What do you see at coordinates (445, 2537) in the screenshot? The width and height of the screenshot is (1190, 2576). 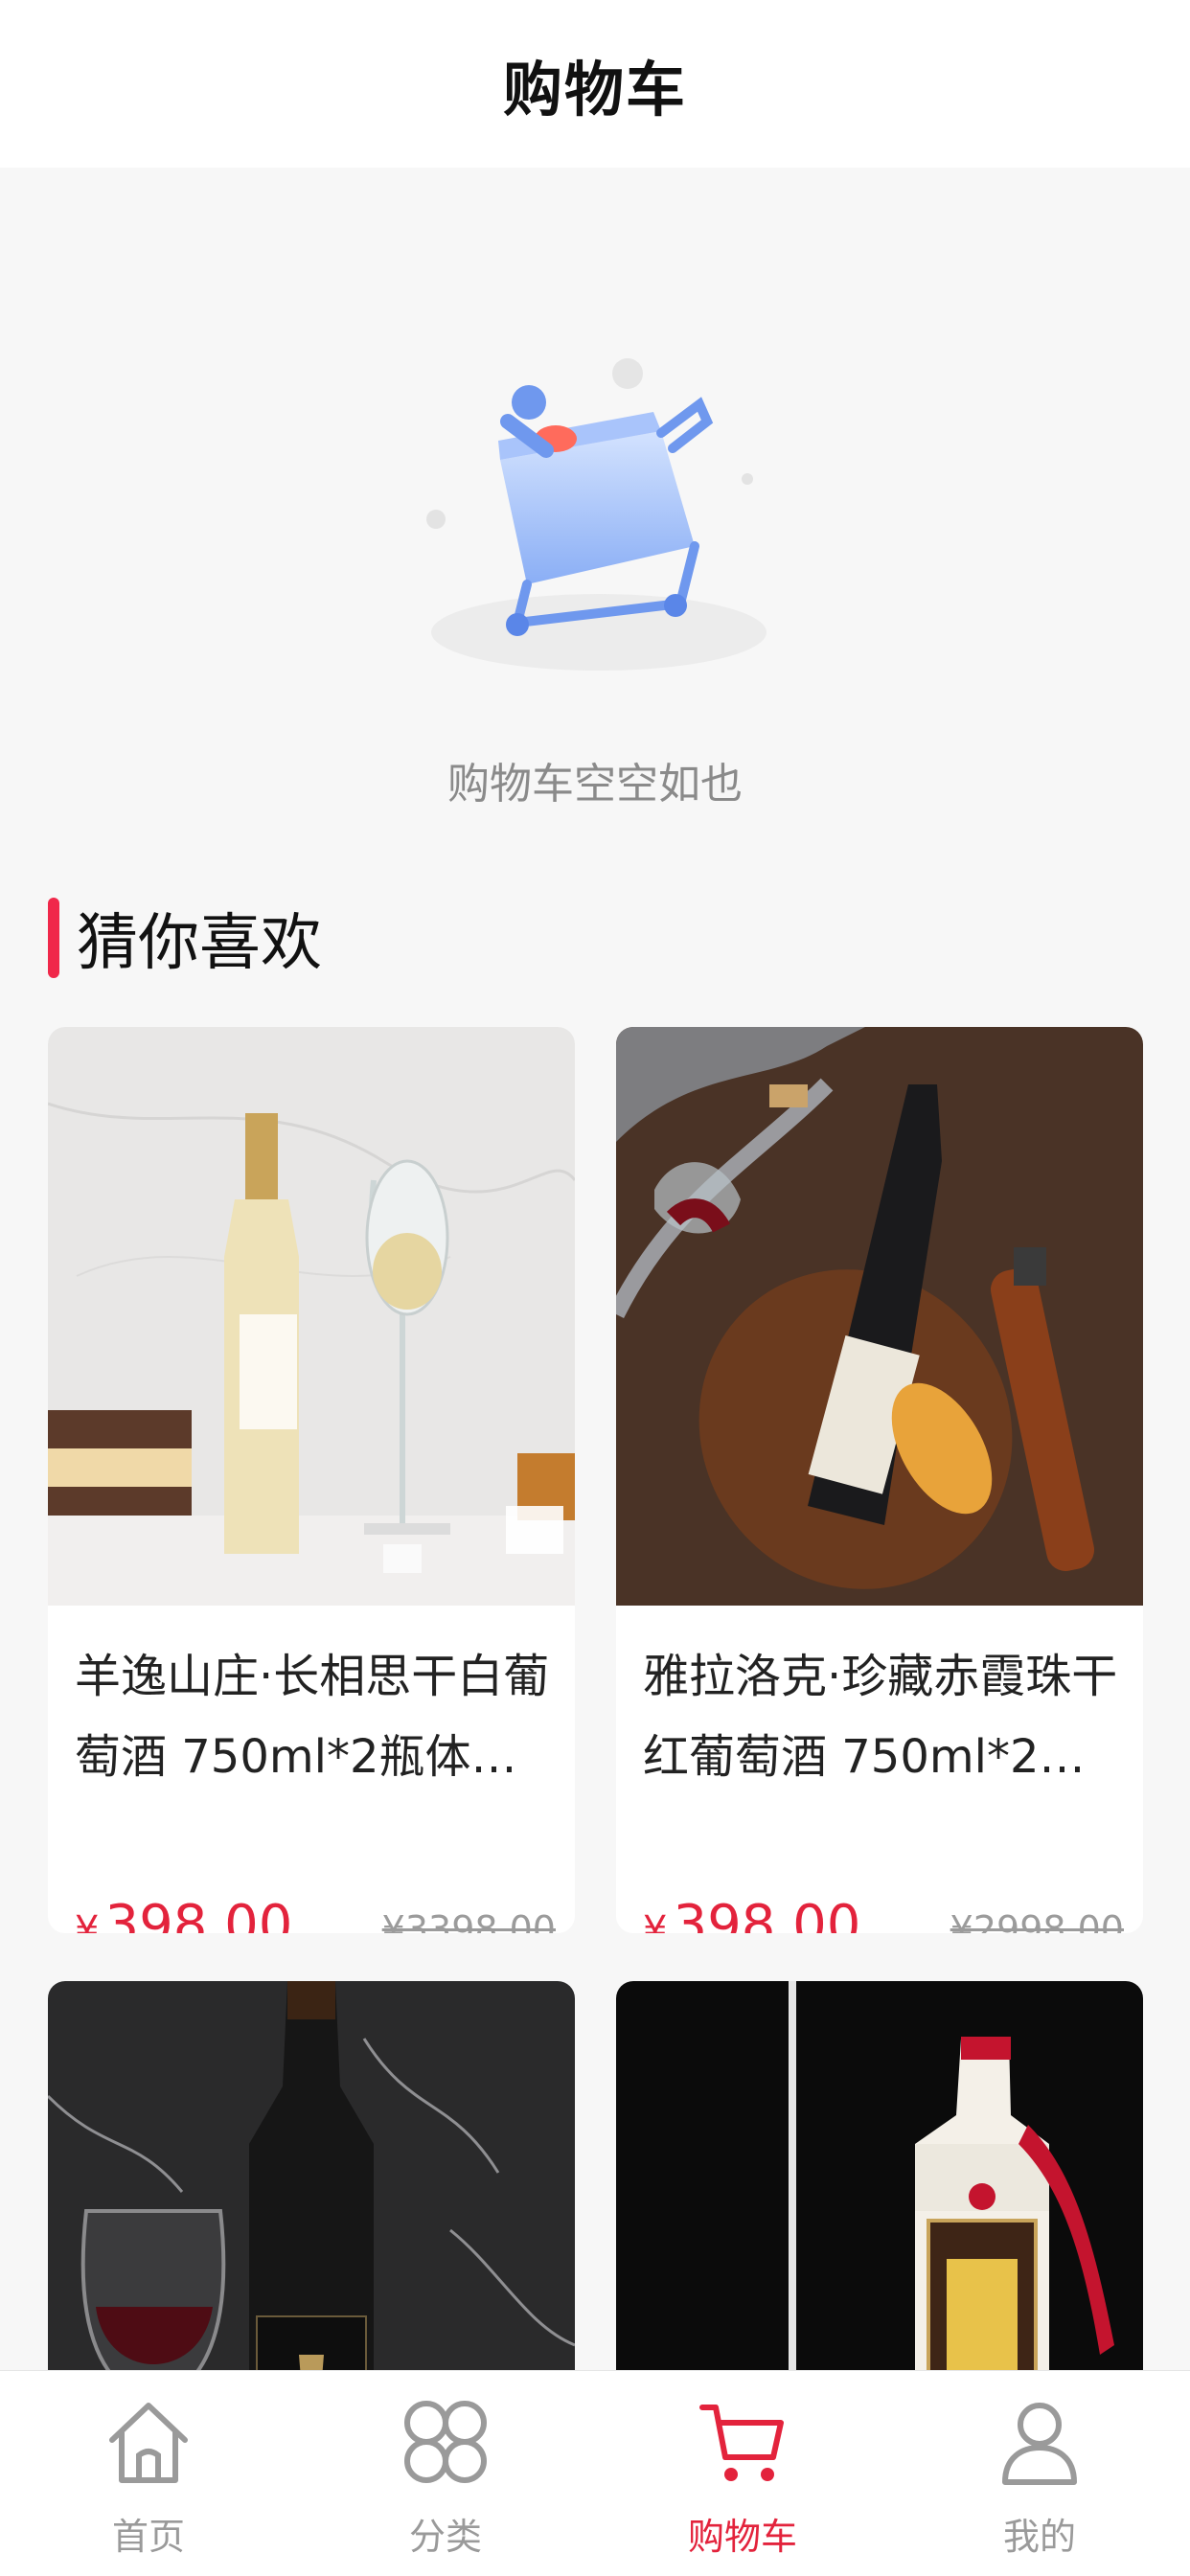 I see `tab-label: 分类` at bounding box center [445, 2537].